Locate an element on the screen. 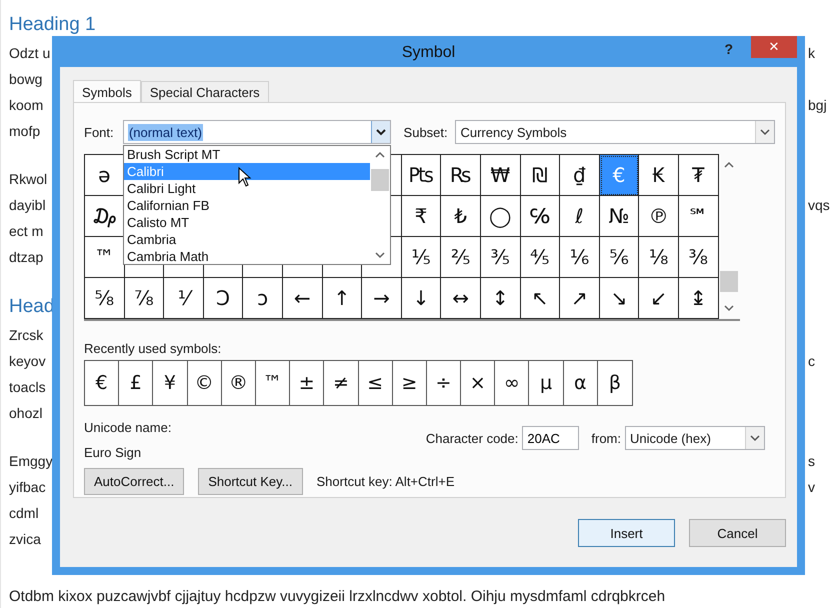 The width and height of the screenshot is (838, 608). symbol-cell: ⅖ is located at coordinates (461, 257).